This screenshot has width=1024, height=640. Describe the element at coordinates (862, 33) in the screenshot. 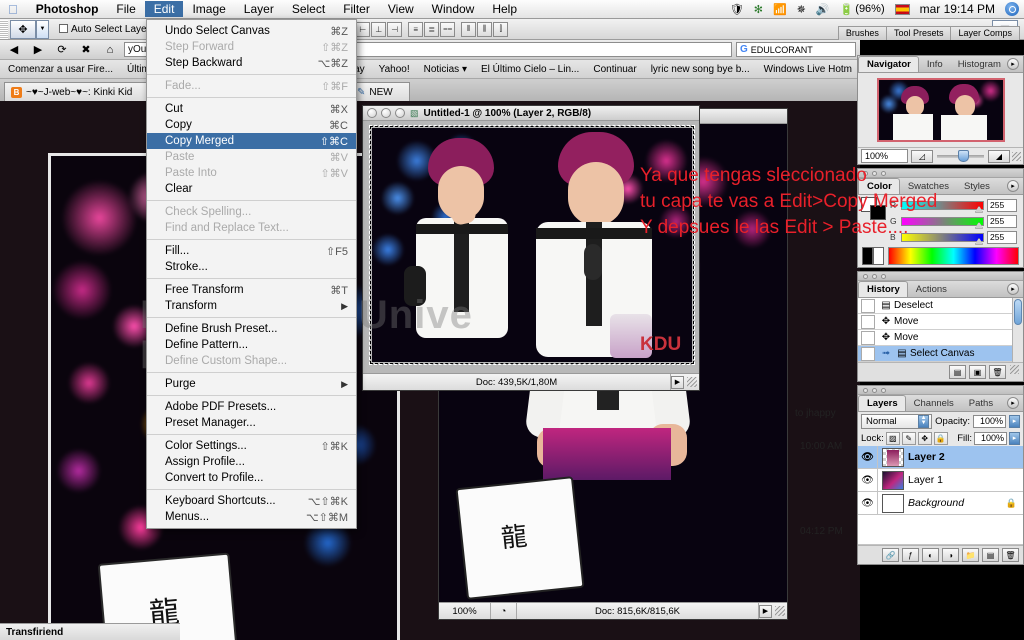

I see `well-tab-brushes: Brushes` at that location.